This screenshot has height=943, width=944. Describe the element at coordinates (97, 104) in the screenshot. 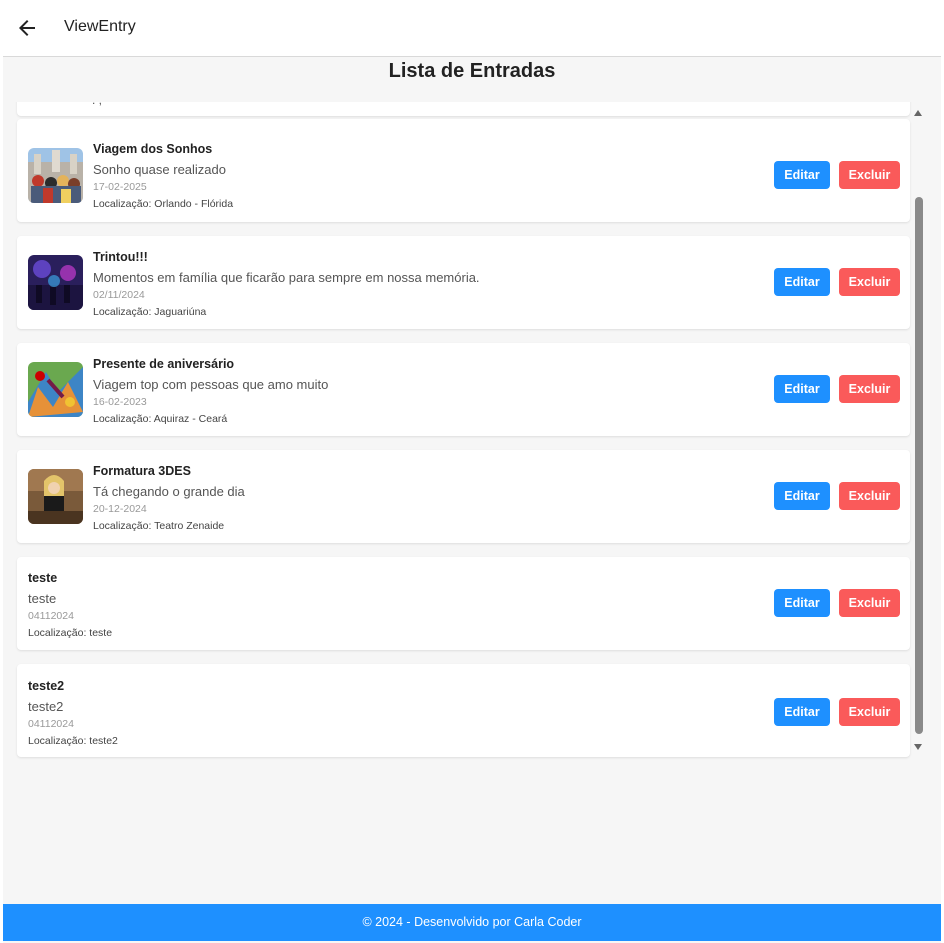

I see `partial-text: . ,` at that location.